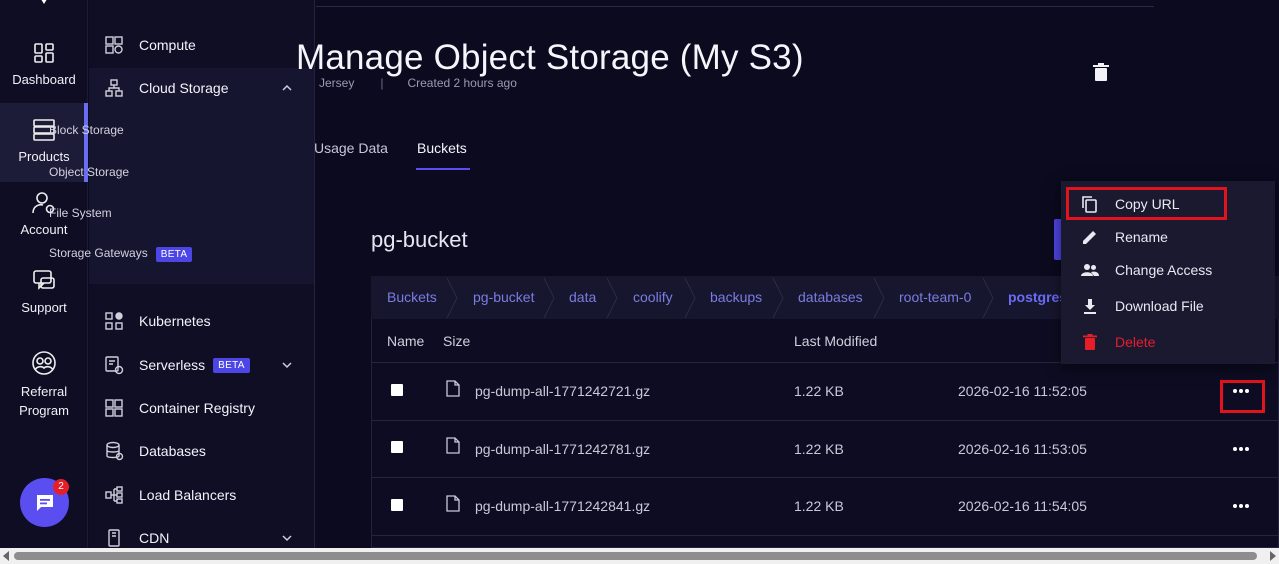  What do you see at coordinates (1168, 270) in the screenshot?
I see `menu-item-change-access: Change Access` at bounding box center [1168, 270].